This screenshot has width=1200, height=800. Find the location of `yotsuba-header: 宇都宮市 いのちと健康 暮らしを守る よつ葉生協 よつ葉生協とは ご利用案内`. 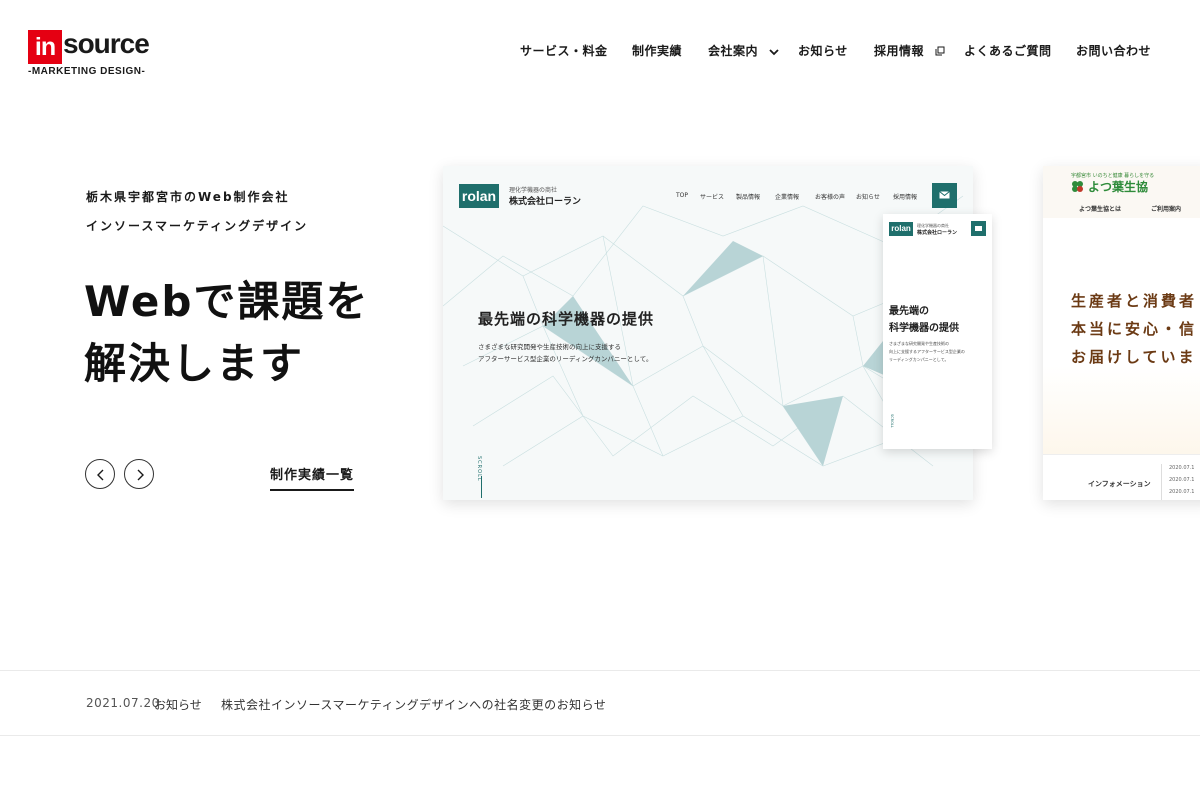

yotsuba-header: 宇都宮市 いのちと健康 暮らしを守る よつ葉生協 よつ葉生協とは ご利用案内 is located at coordinates (1121, 192).